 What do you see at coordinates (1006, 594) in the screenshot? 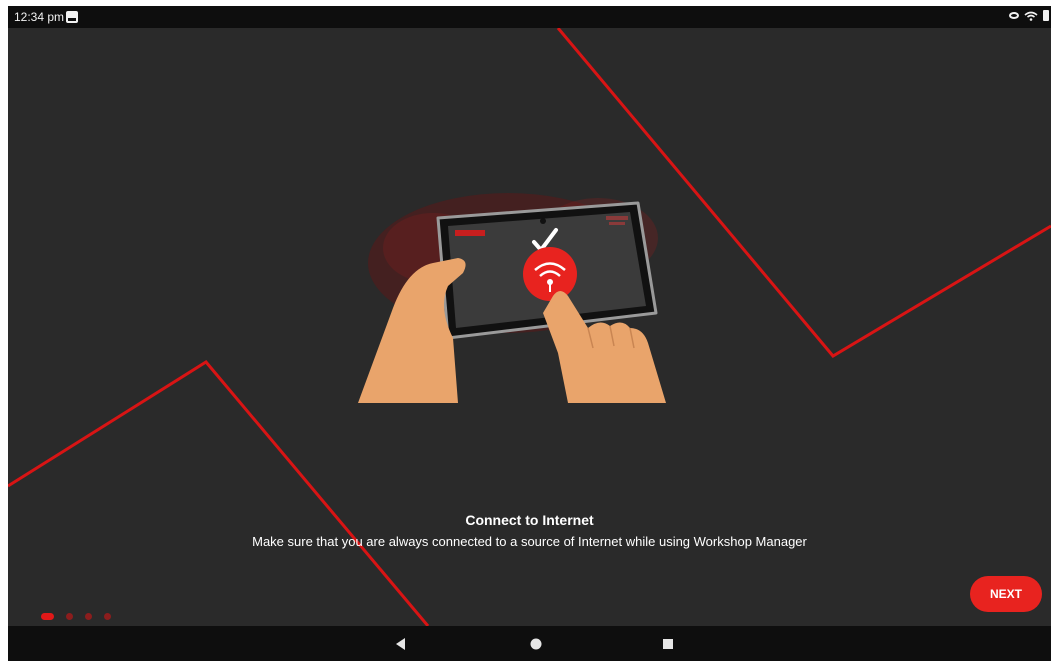
I see `next-button: NEXT` at bounding box center [1006, 594].